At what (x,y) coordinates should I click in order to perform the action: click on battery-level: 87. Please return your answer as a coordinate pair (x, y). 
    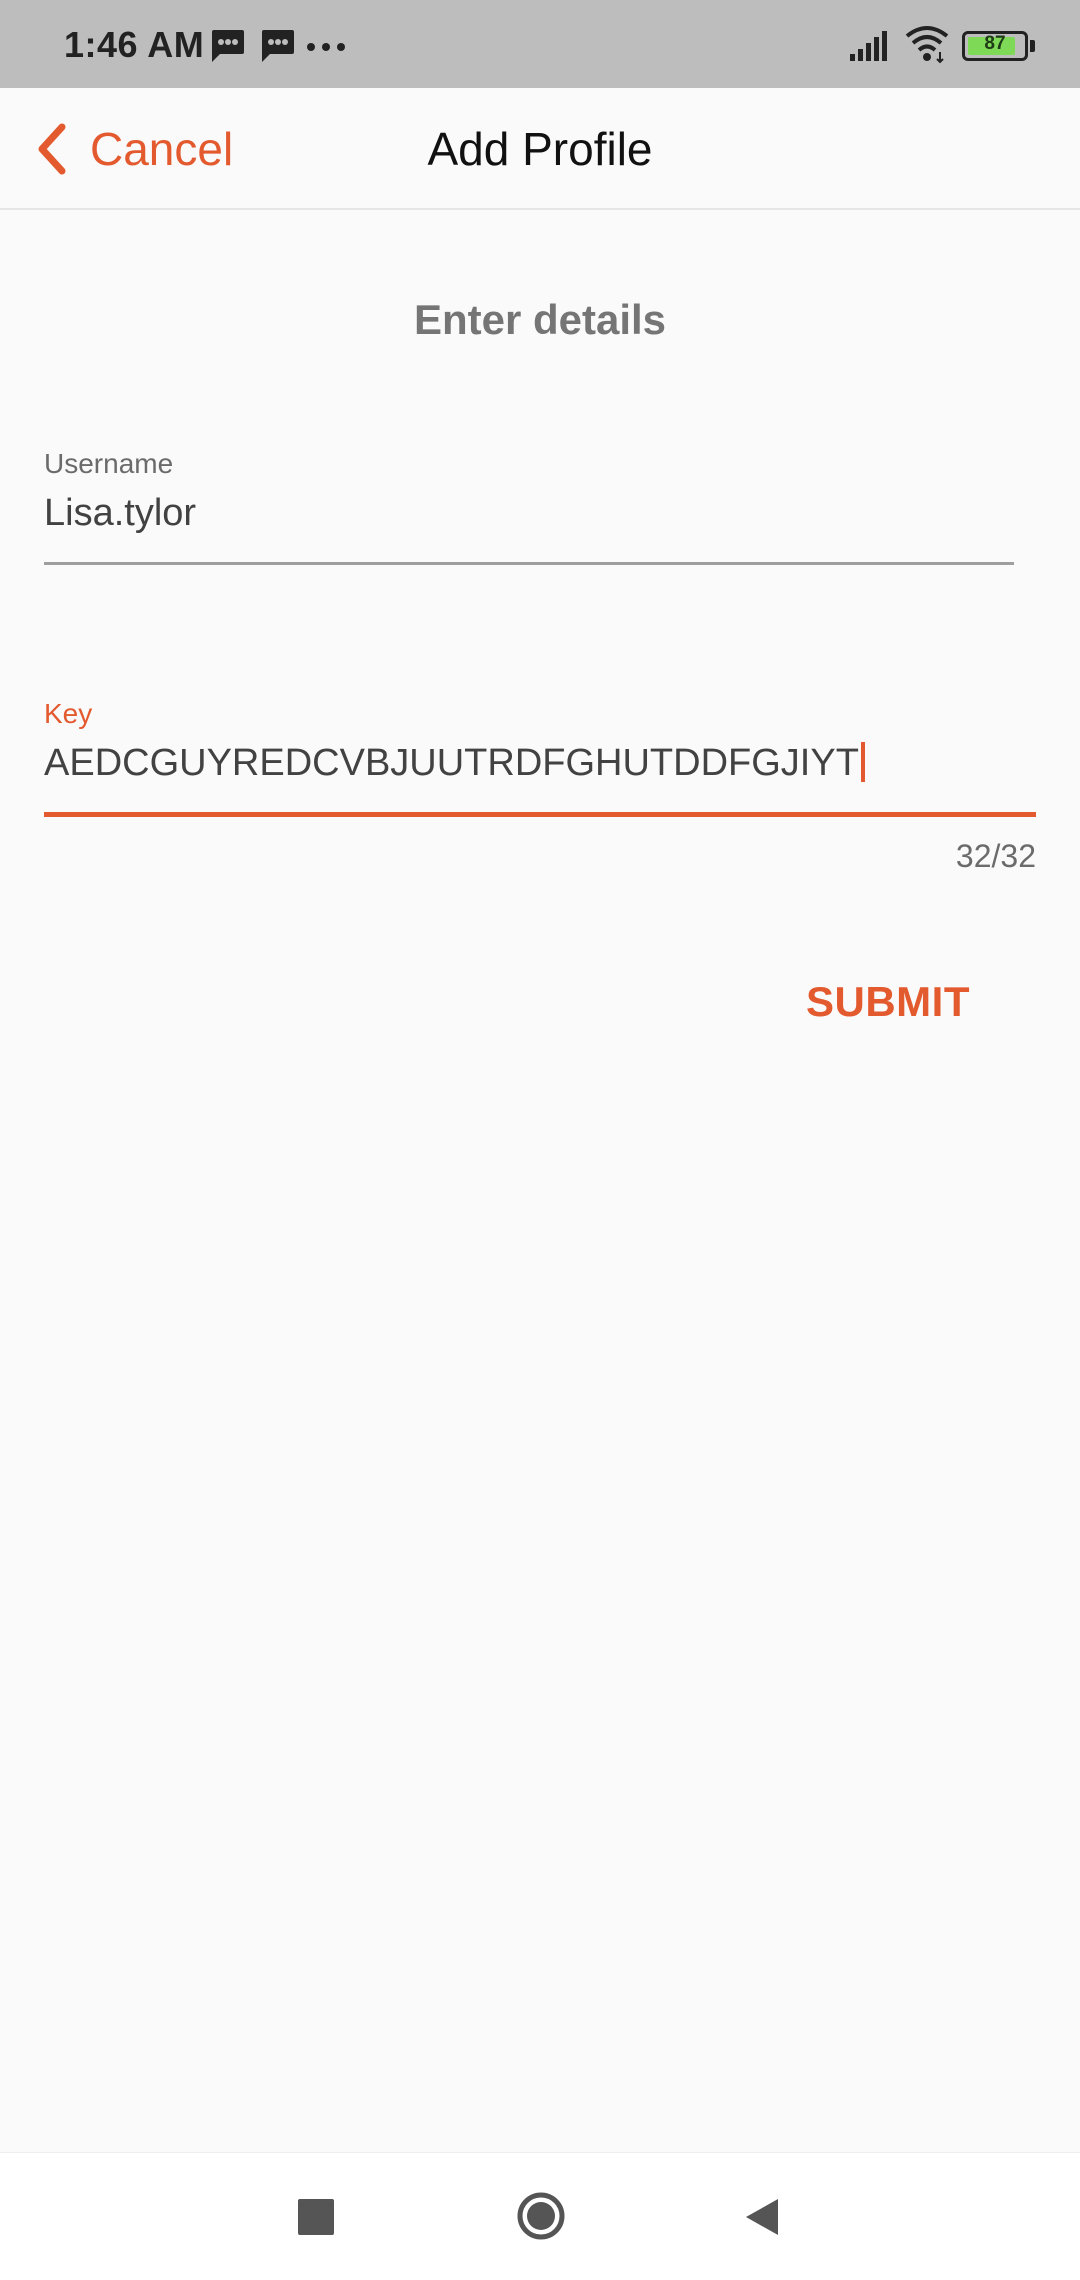
    Looking at the image, I should click on (995, 43).